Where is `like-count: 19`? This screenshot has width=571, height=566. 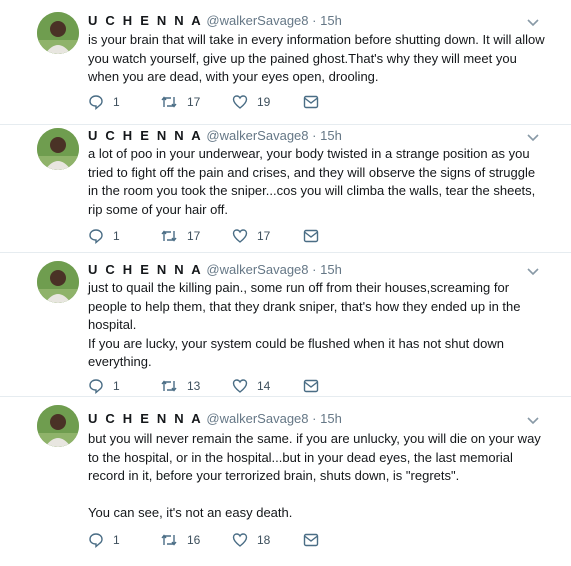 like-count: 19 is located at coordinates (264, 102).